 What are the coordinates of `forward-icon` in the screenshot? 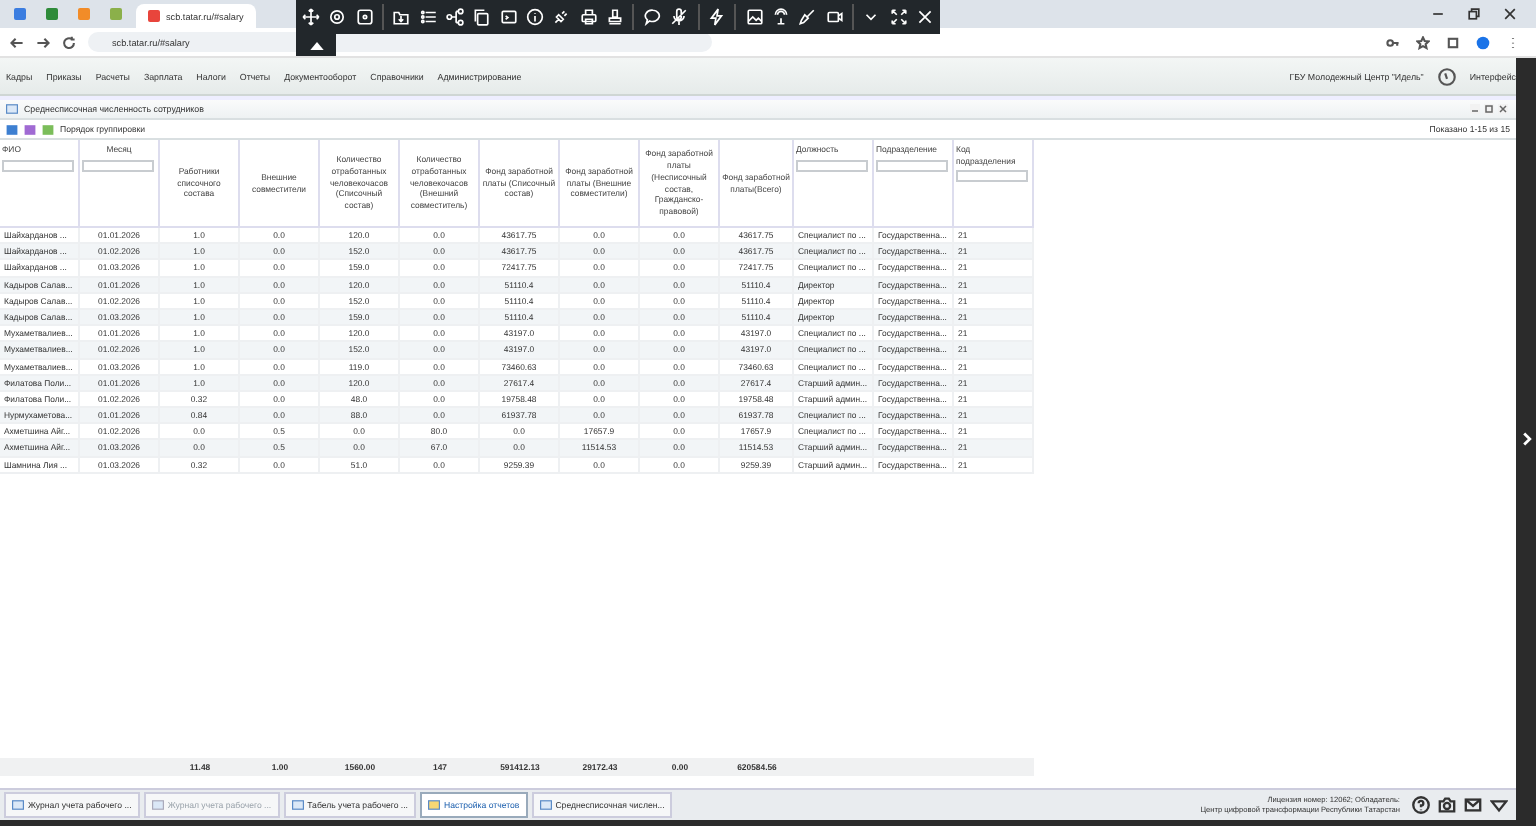 It's located at (43, 42).